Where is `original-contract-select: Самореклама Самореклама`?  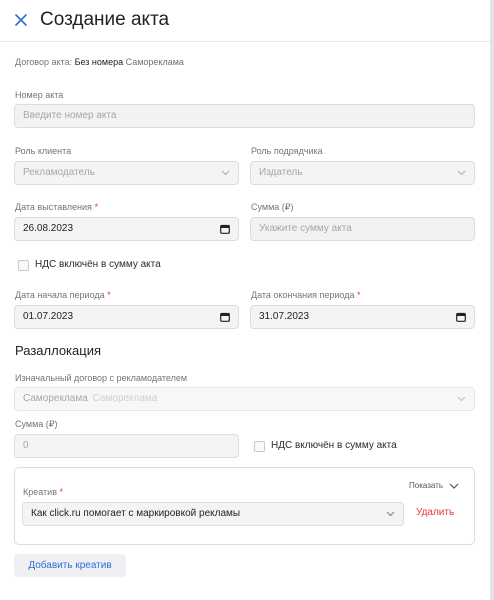 original-contract-select: Самореклама Самореклама is located at coordinates (244, 399).